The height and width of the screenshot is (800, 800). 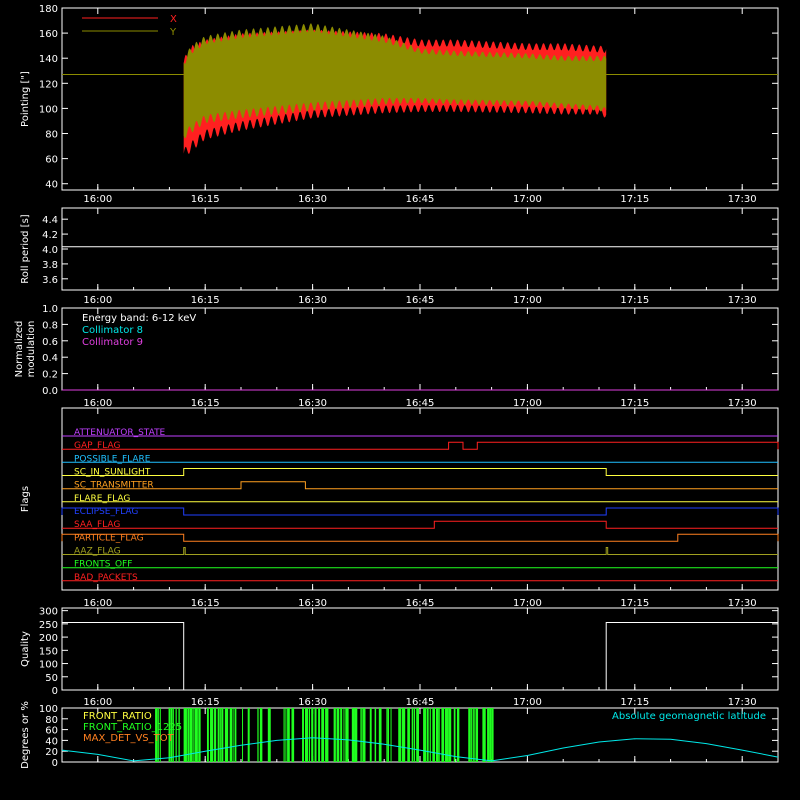 What do you see at coordinates (48, 651) in the screenshot?
I see `y-tick-label: 150` at bounding box center [48, 651].